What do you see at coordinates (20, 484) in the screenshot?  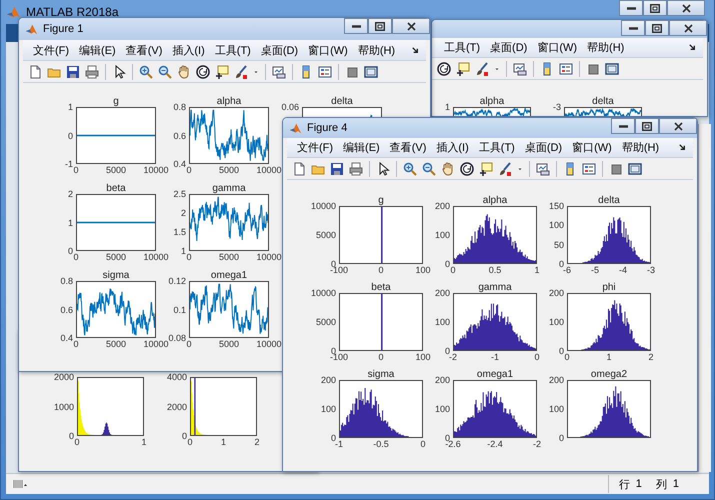 I see `layout-icon` at bounding box center [20, 484].